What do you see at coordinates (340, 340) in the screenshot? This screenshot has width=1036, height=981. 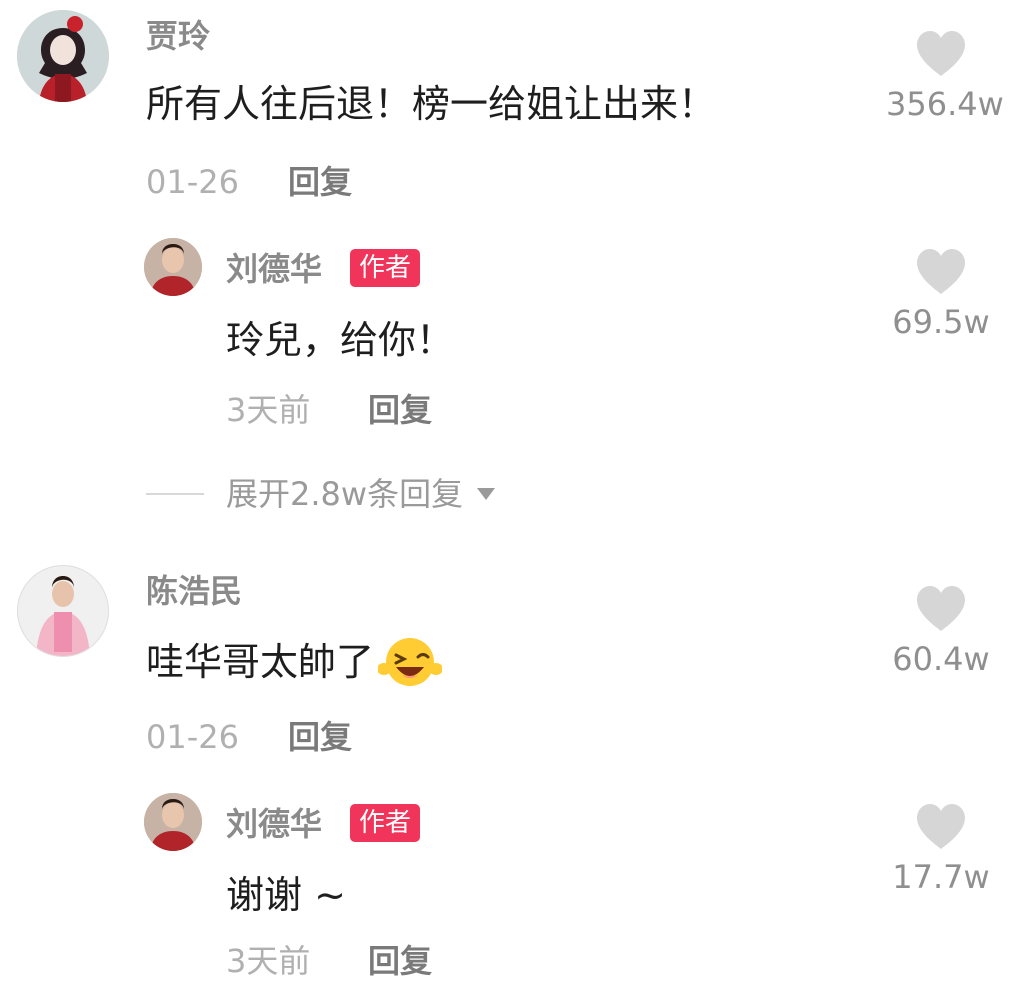 I see `reply-text: 玲兒，给你！` at bounding box center [340, 340].